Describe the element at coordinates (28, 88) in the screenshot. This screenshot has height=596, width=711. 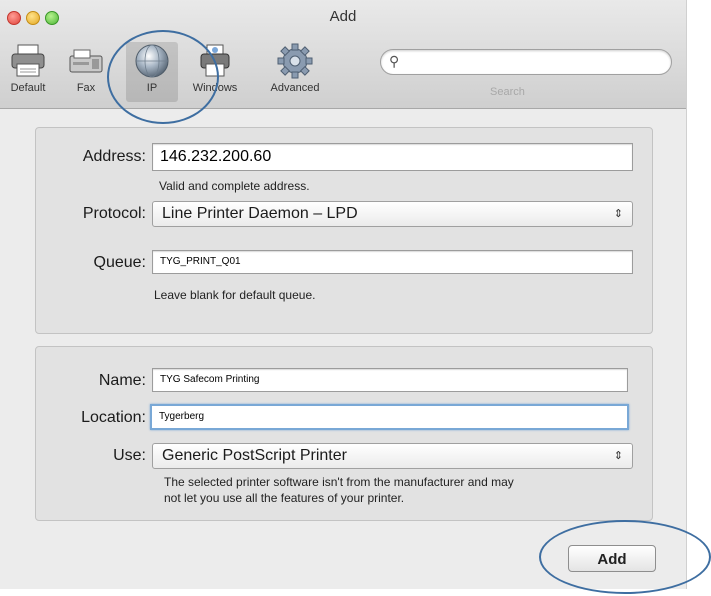
I see `toolbar-default-label: Default` at that location.